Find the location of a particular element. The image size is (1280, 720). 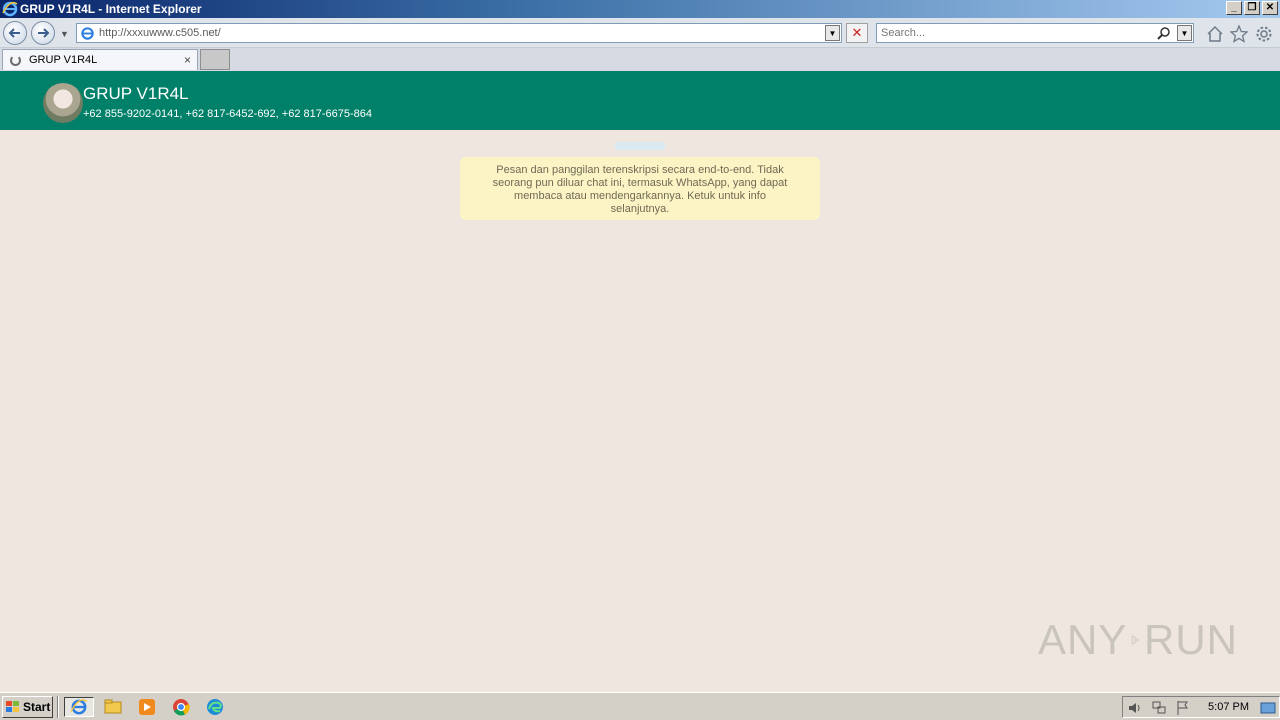

search-box: ▼ is located at coordinates (1035, 33).